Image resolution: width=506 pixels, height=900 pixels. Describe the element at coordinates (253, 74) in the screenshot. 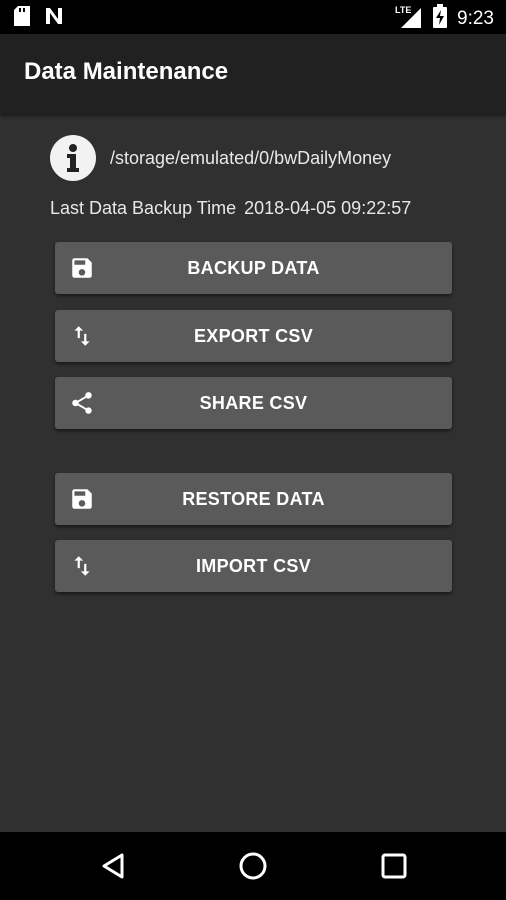

I see `app-bar: Data Maintenance` at that location.